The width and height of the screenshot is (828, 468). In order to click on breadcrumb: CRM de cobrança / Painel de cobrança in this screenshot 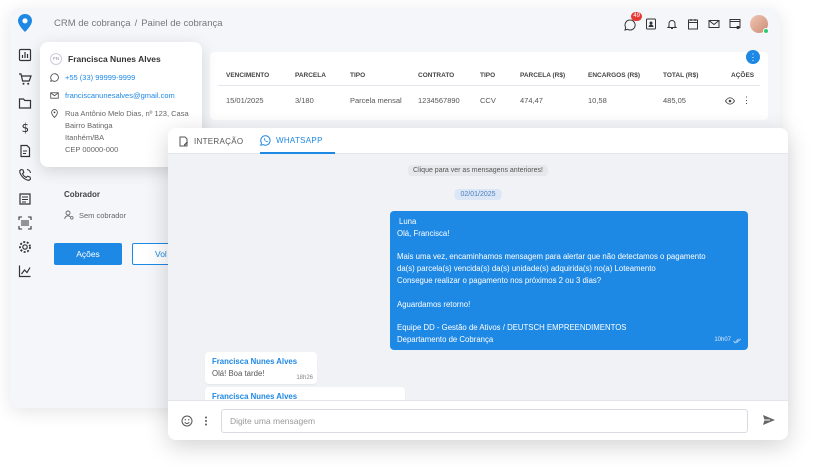, I will do `click(138, 23)`.